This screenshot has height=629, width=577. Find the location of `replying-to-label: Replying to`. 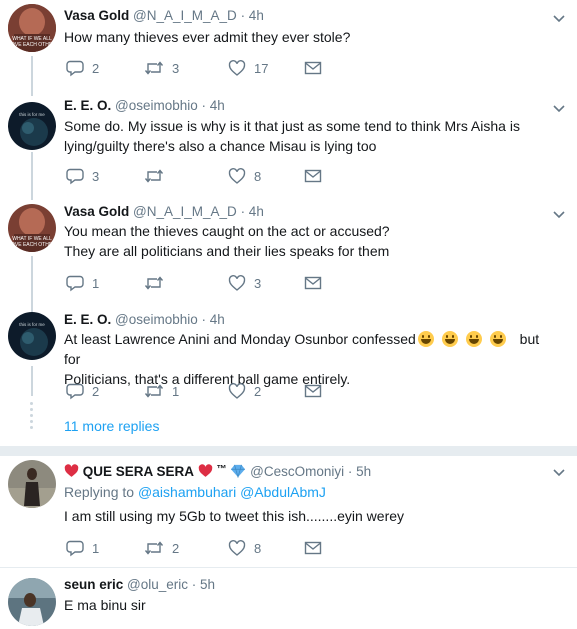

replying-to-label: Replying to is located at coordinates (99, 492).